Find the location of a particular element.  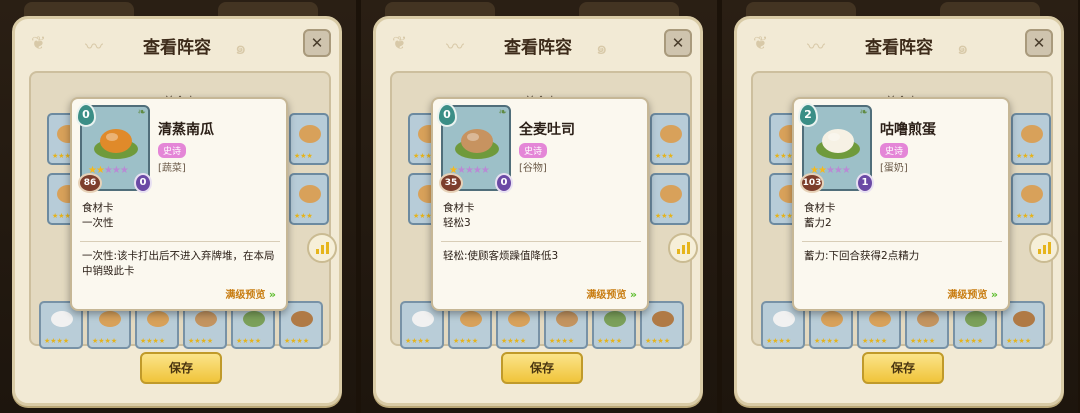

card-keyword: 轻松3 is located at coordinates (457, 223).